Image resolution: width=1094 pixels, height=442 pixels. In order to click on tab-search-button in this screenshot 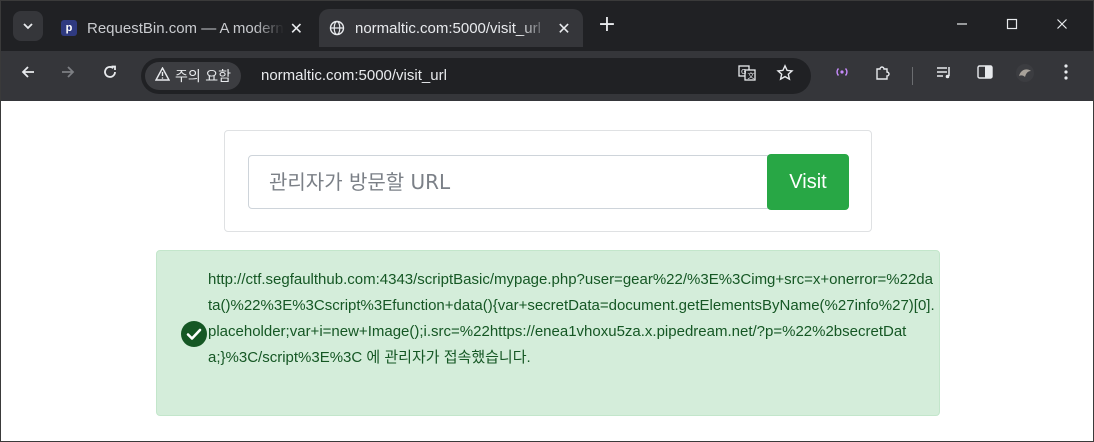, I will do `click(28, 26)`.